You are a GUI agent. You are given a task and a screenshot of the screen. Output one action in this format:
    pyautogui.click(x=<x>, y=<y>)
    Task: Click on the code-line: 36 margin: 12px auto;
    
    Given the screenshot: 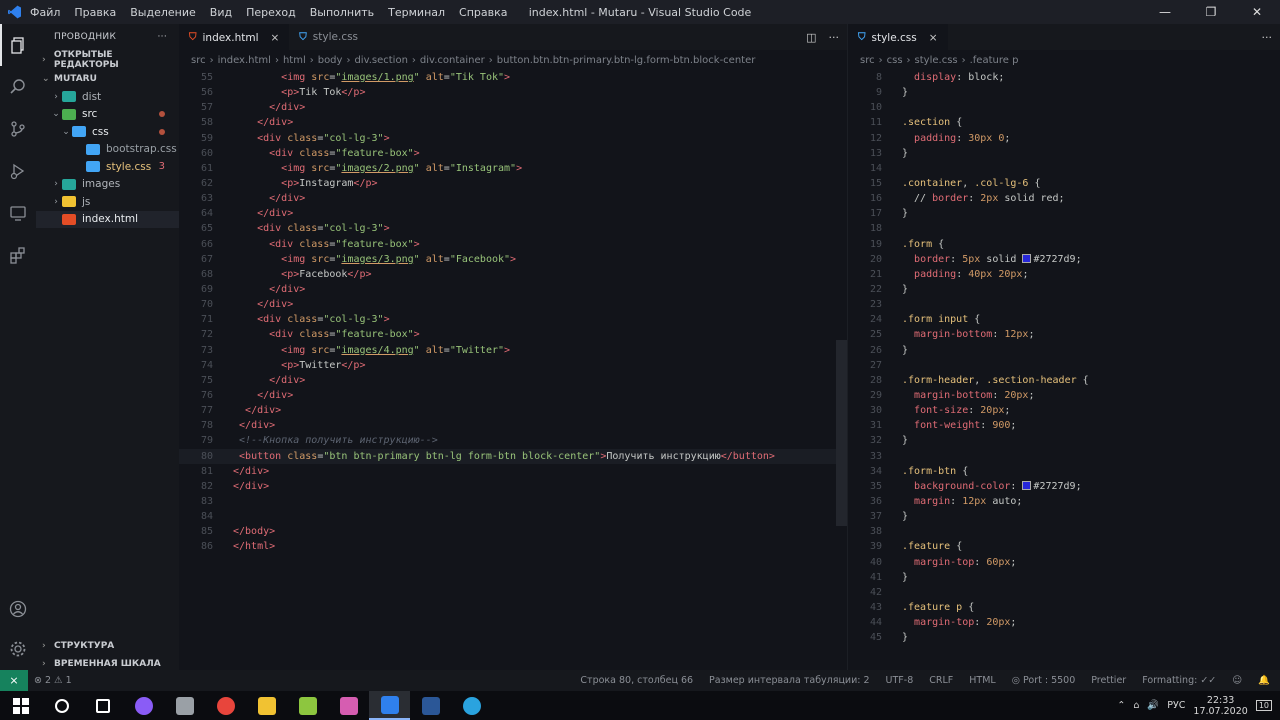 What is the action you would take?
    pyautogui.click(x=1064, y=501)
    